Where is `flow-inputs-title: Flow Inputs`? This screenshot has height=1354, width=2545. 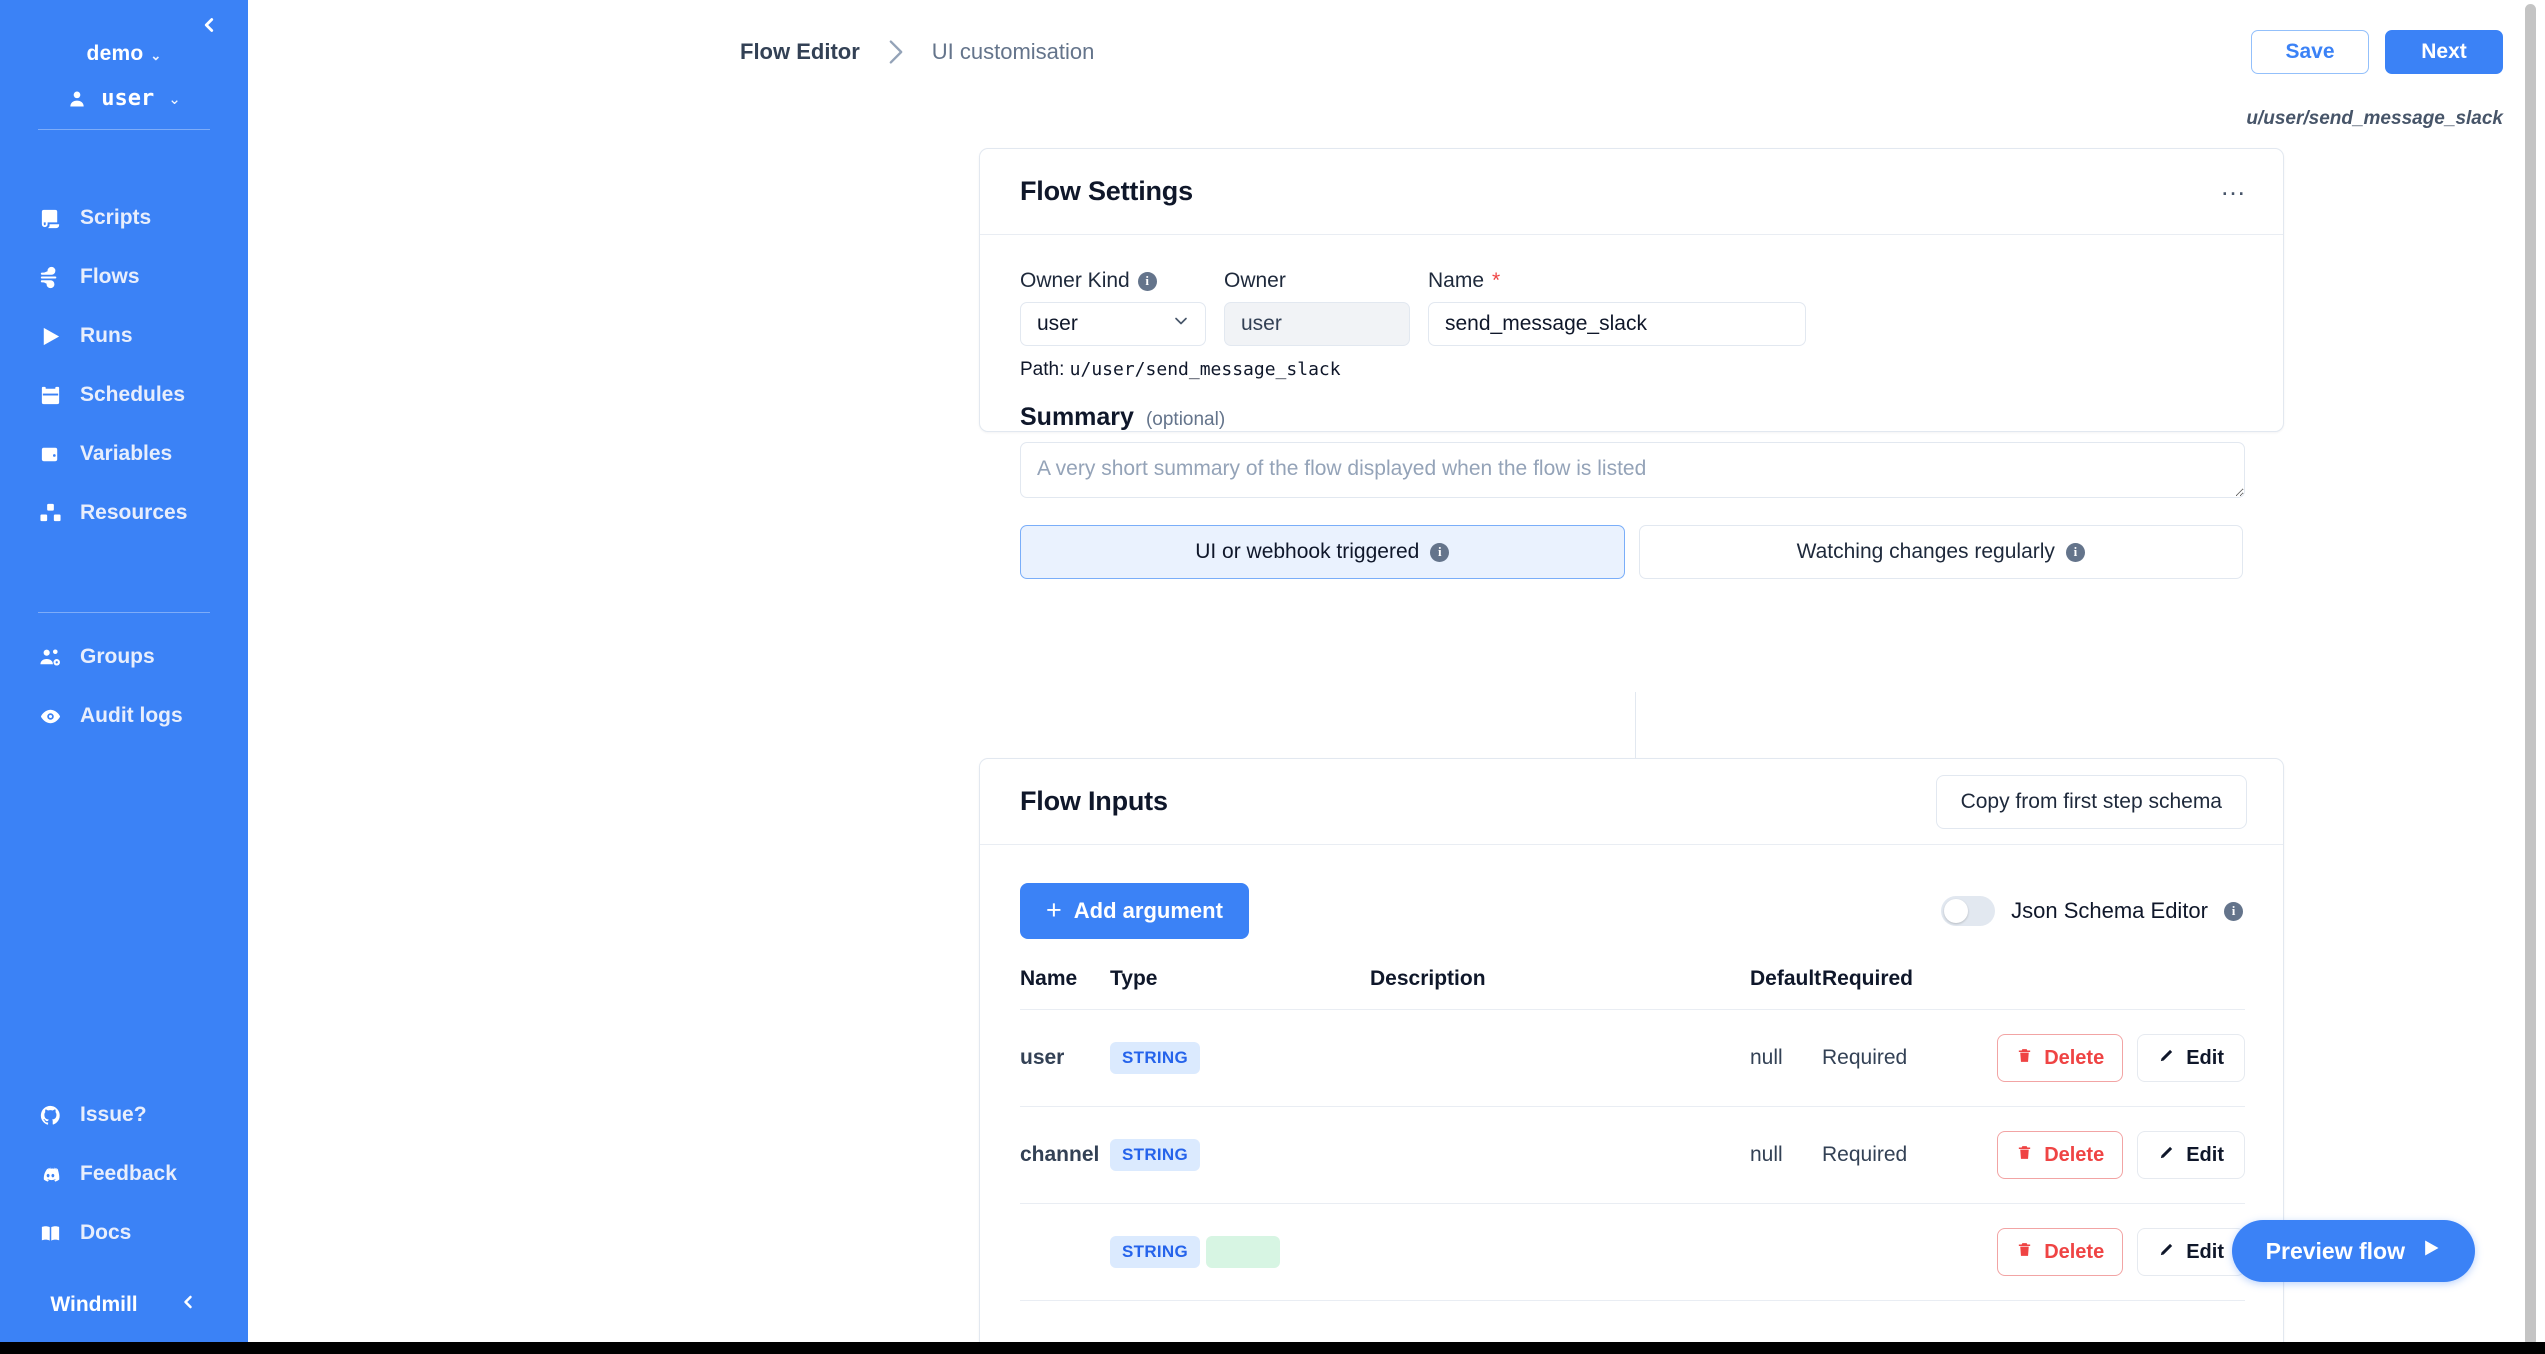
flow-inputs-title: Flow Inputs is located at coordinates (1094, 801).